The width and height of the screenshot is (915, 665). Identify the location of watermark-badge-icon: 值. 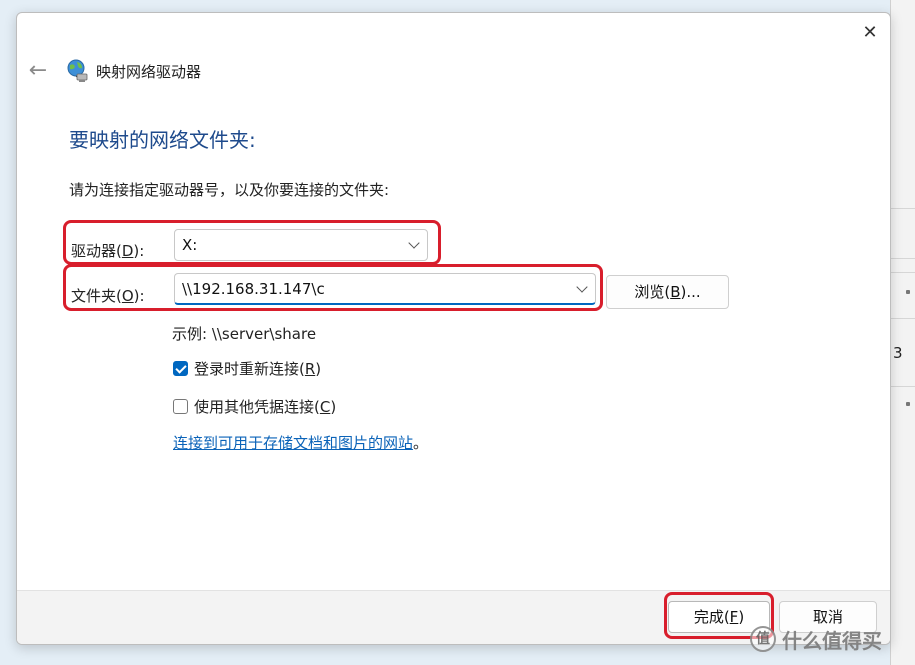
(763, 639).